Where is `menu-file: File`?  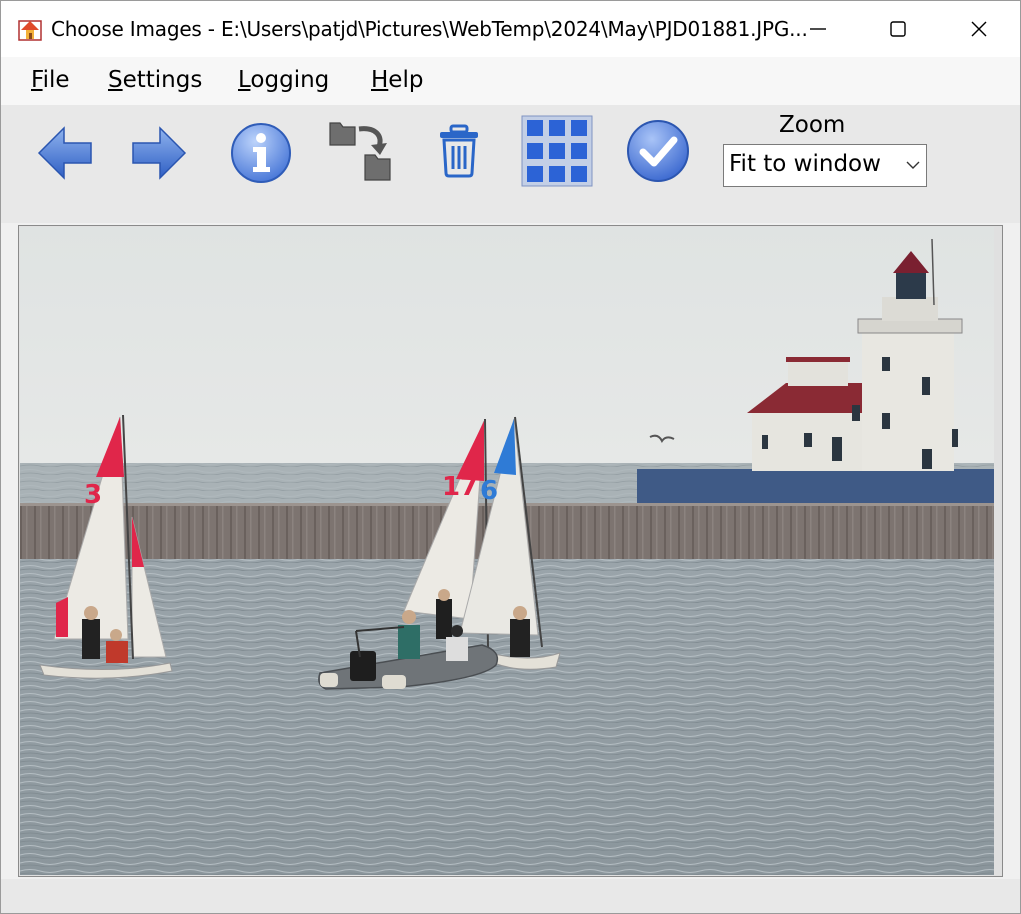 menu-file: File is located at coordinates (50, 80).